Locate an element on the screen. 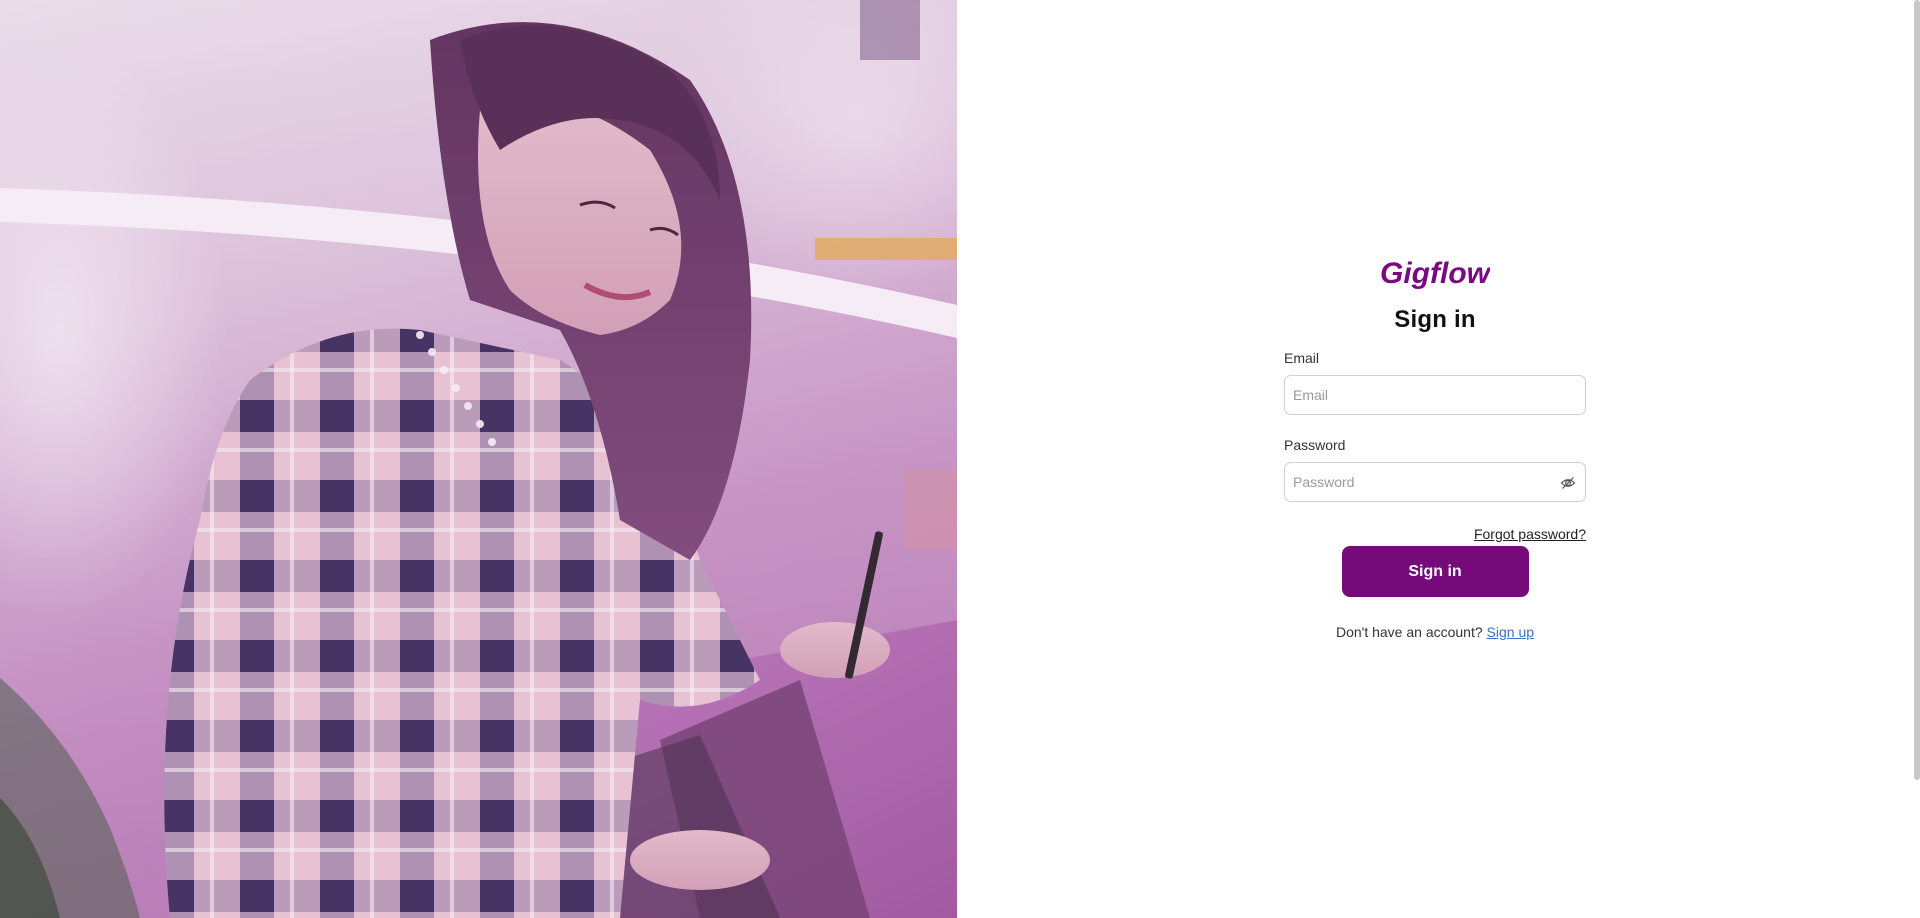 This screenshot has width=1920, height=918. password-input is located at coordinates (1435, 482).